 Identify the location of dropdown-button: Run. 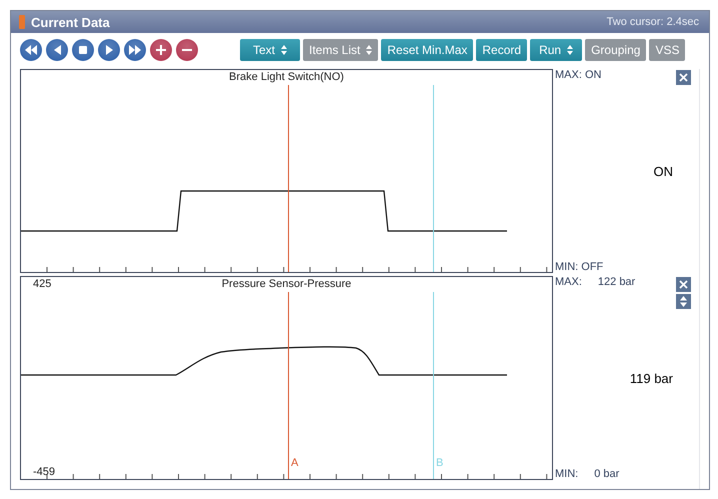
(556, 50).